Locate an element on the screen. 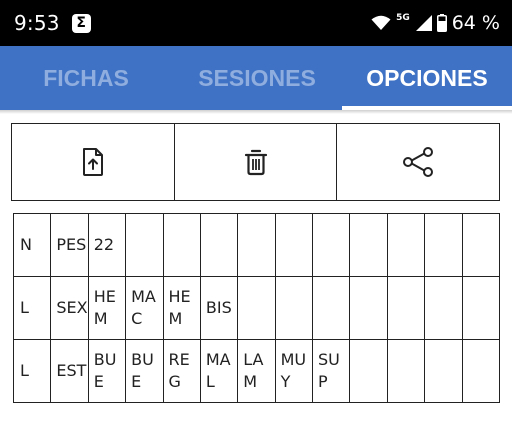 The width and height of the screenshot is (512, 430). signal-icon is located at coordinates (423, 23).